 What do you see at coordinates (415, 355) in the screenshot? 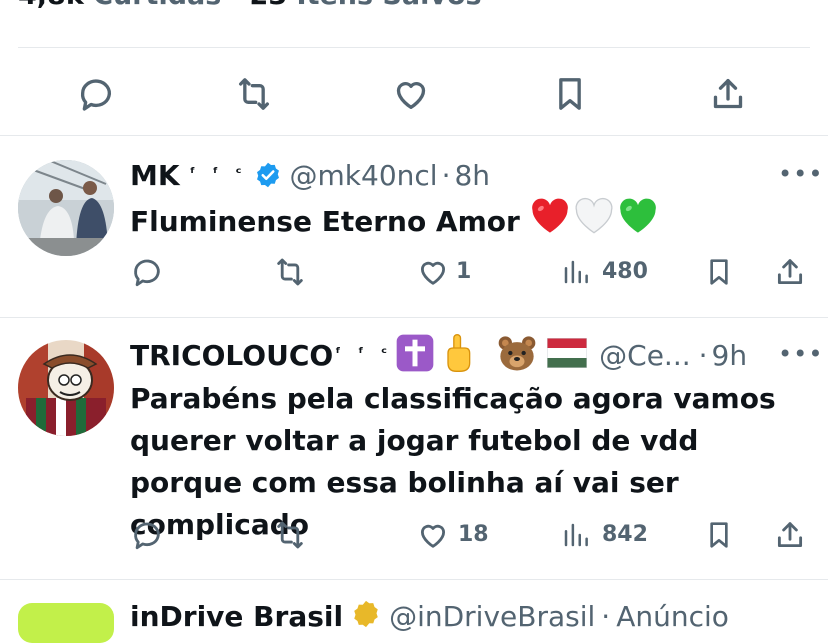
I see `latin-cross-icon` at bounding box center [415, 355].